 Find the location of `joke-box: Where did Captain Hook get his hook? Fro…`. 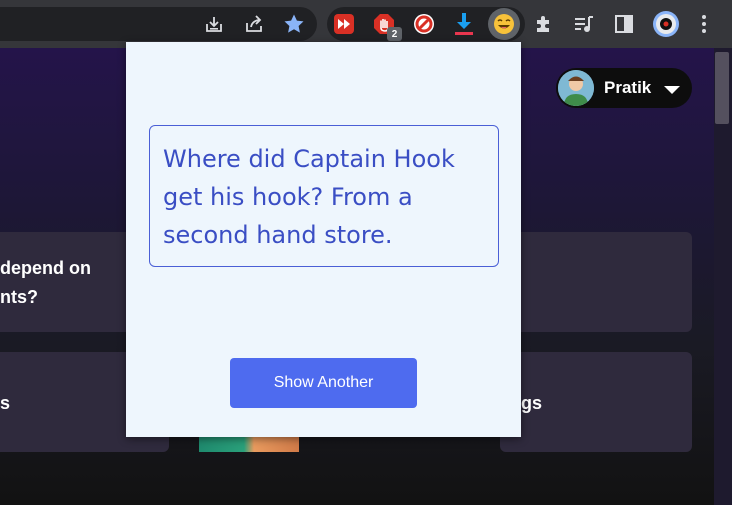

joke-box: Where did Captain Hook get his hook? Fro… is located at coordinates (324, 196).